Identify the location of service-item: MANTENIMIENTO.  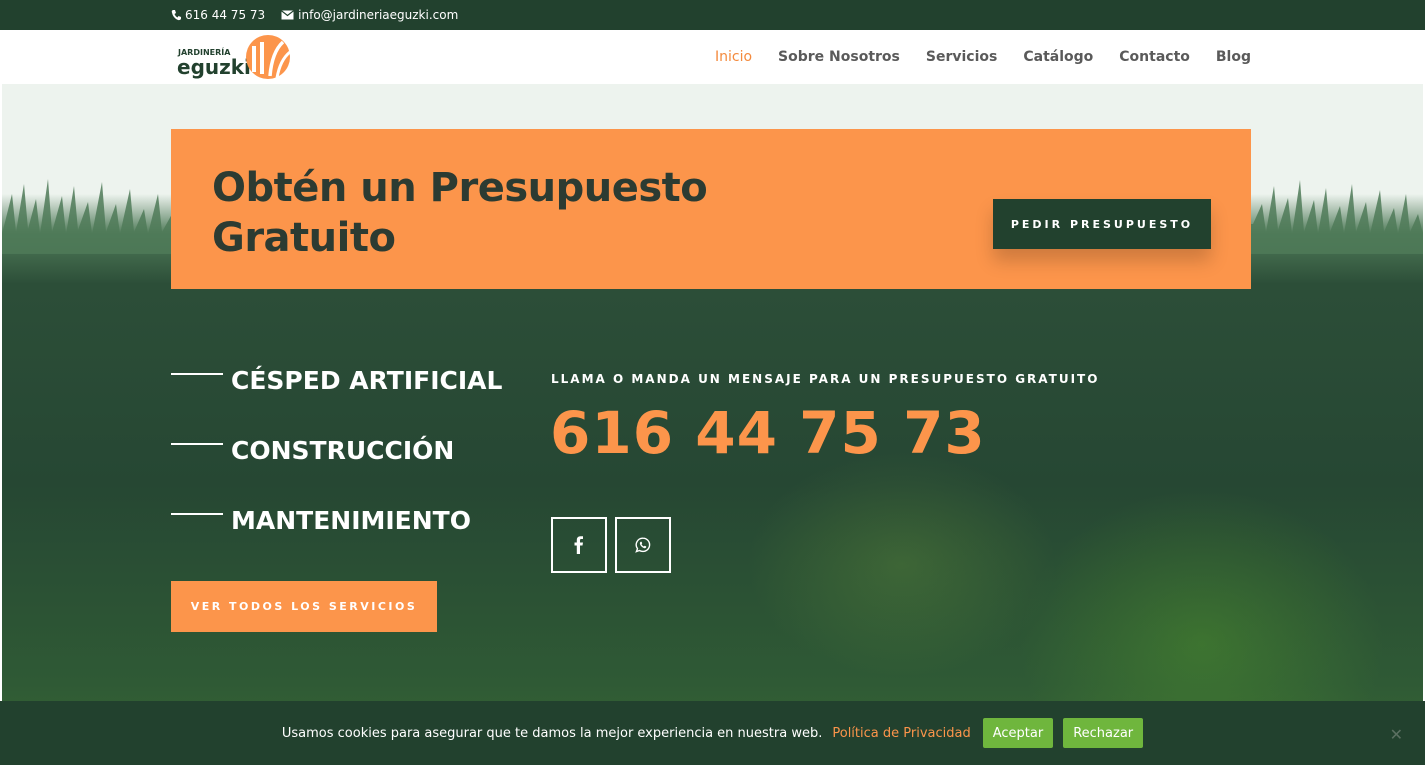
(321, 520).